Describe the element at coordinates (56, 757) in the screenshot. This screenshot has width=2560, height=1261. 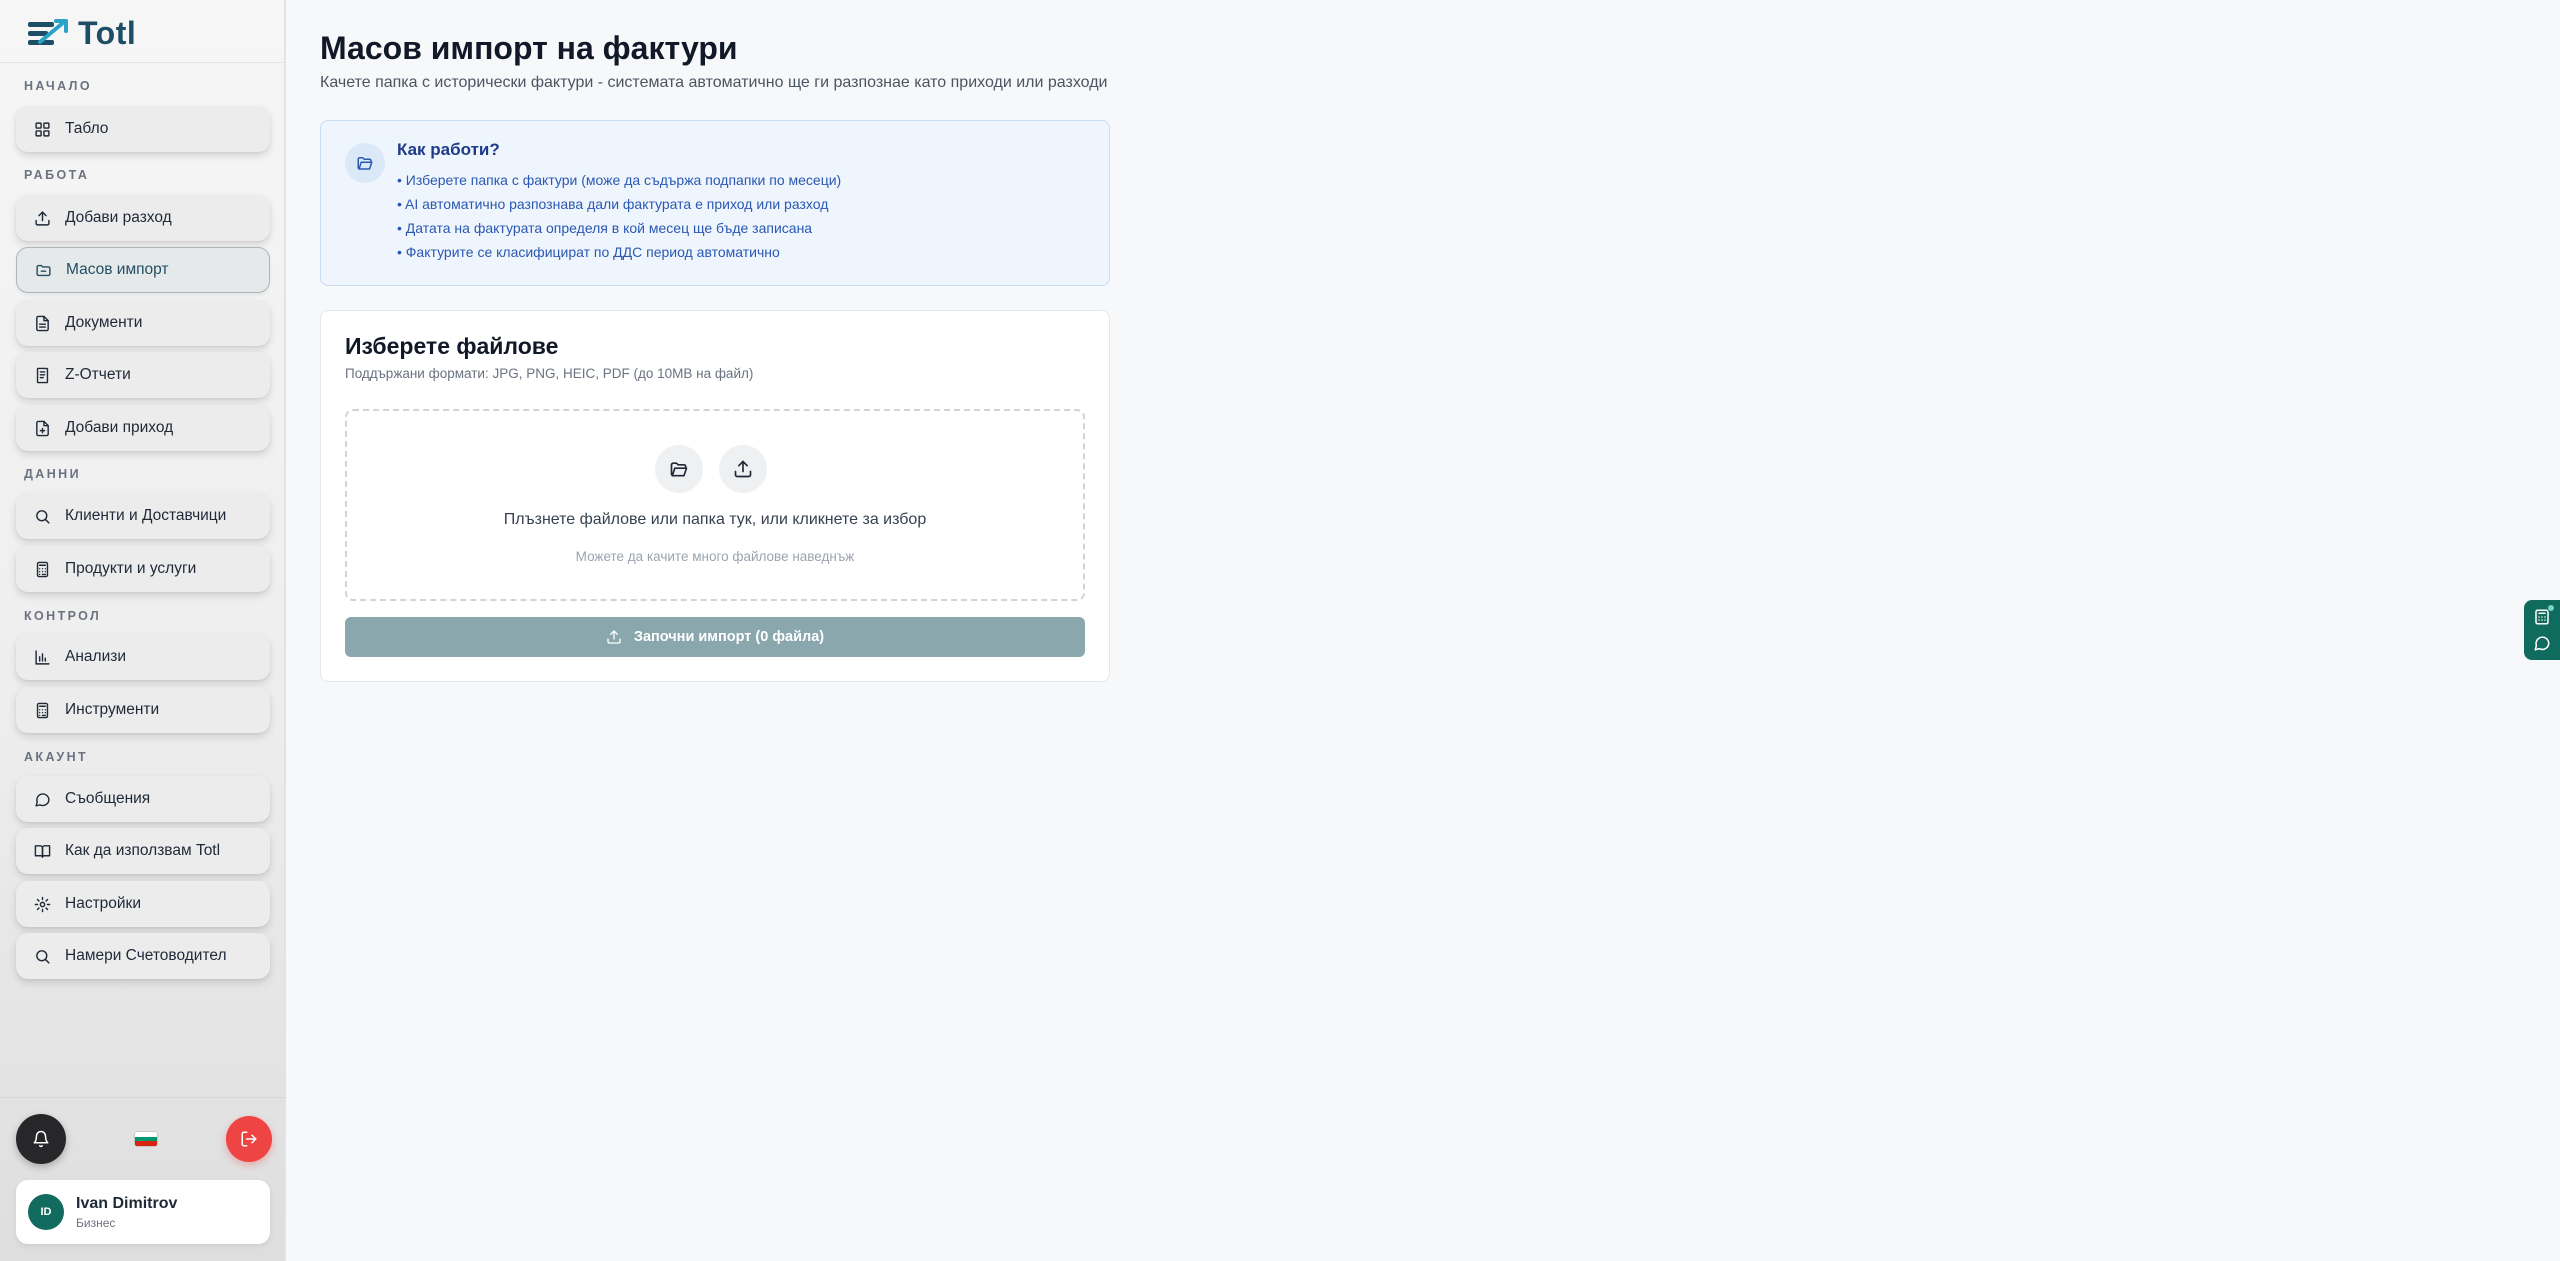
I see `nav-section-account: АКАУНТ` at that location.